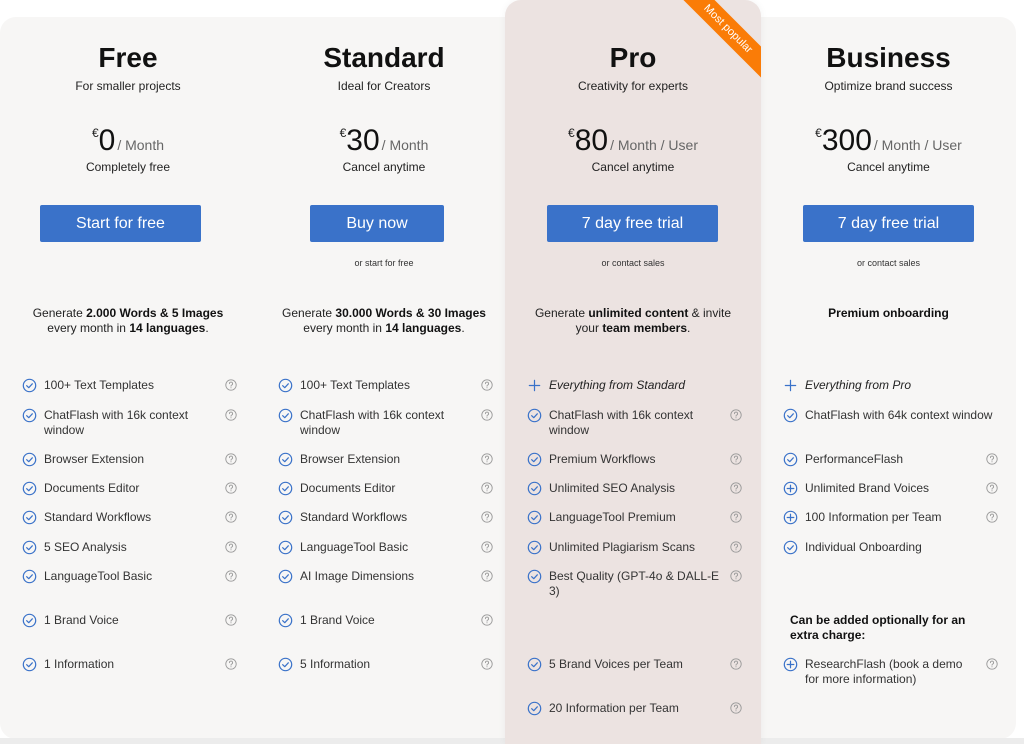 The height and width of the screenshot is (744, 1024). Describe the element at coordinates (385, 547) in the screenshot. I see `feature-item: LanguageTool Basic` at that location.